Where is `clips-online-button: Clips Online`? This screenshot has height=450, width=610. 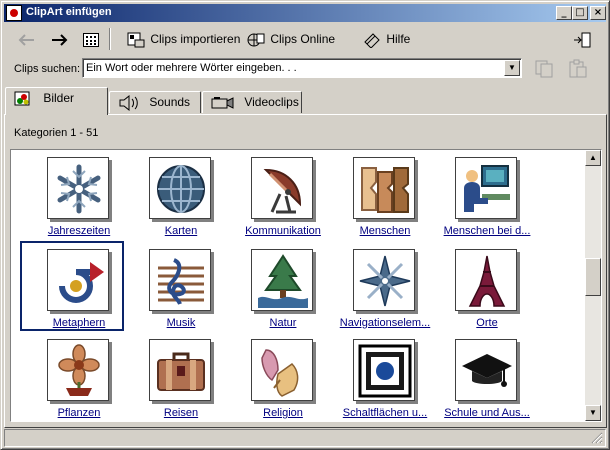 clips-online-button: Clips Online is located at coordinates (290, 39).